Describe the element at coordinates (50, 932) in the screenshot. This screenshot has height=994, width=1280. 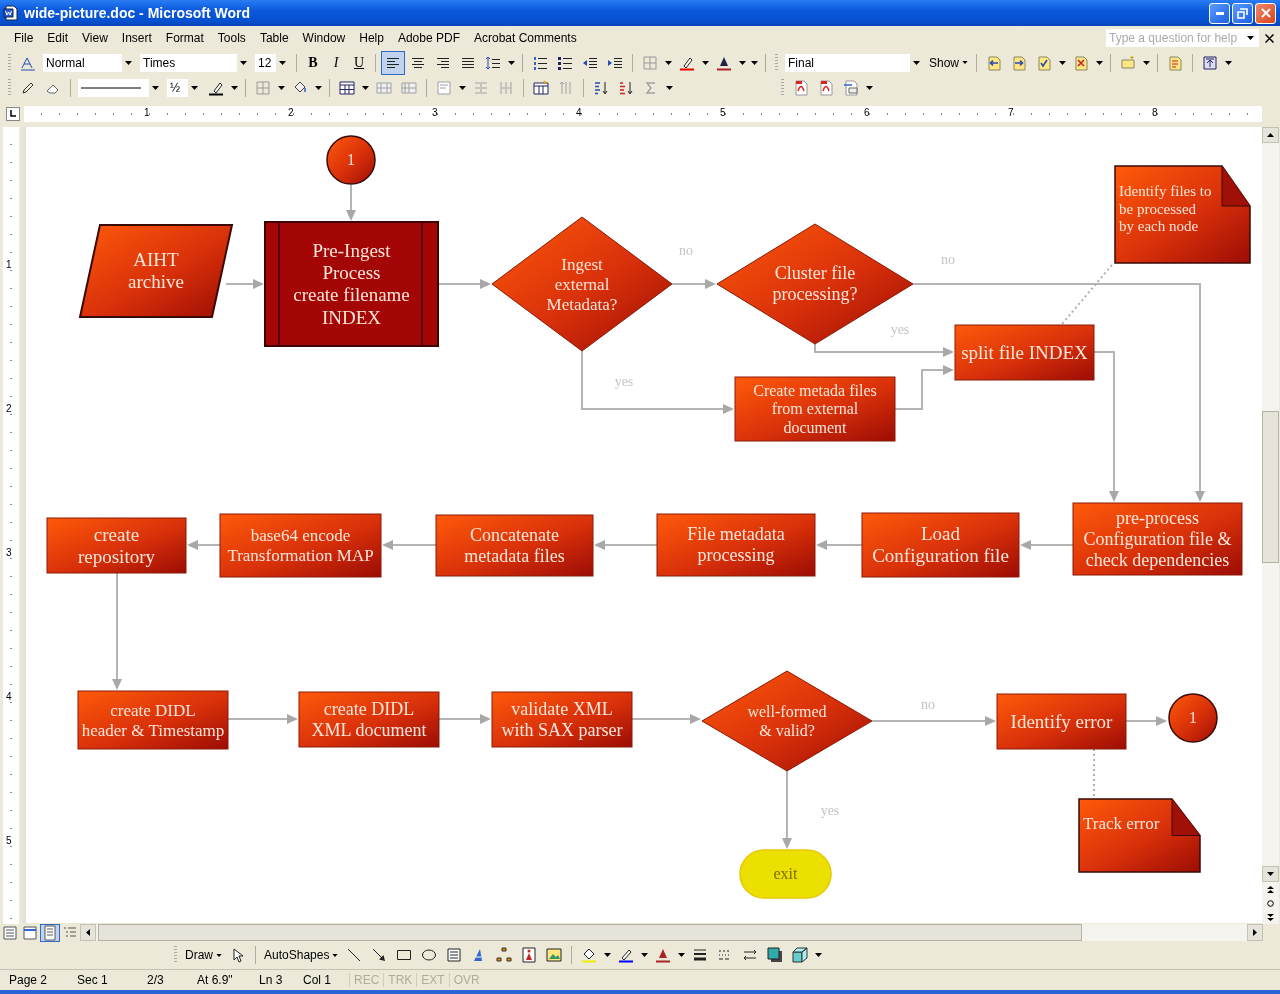
I see `print-layout-icon` at that location.